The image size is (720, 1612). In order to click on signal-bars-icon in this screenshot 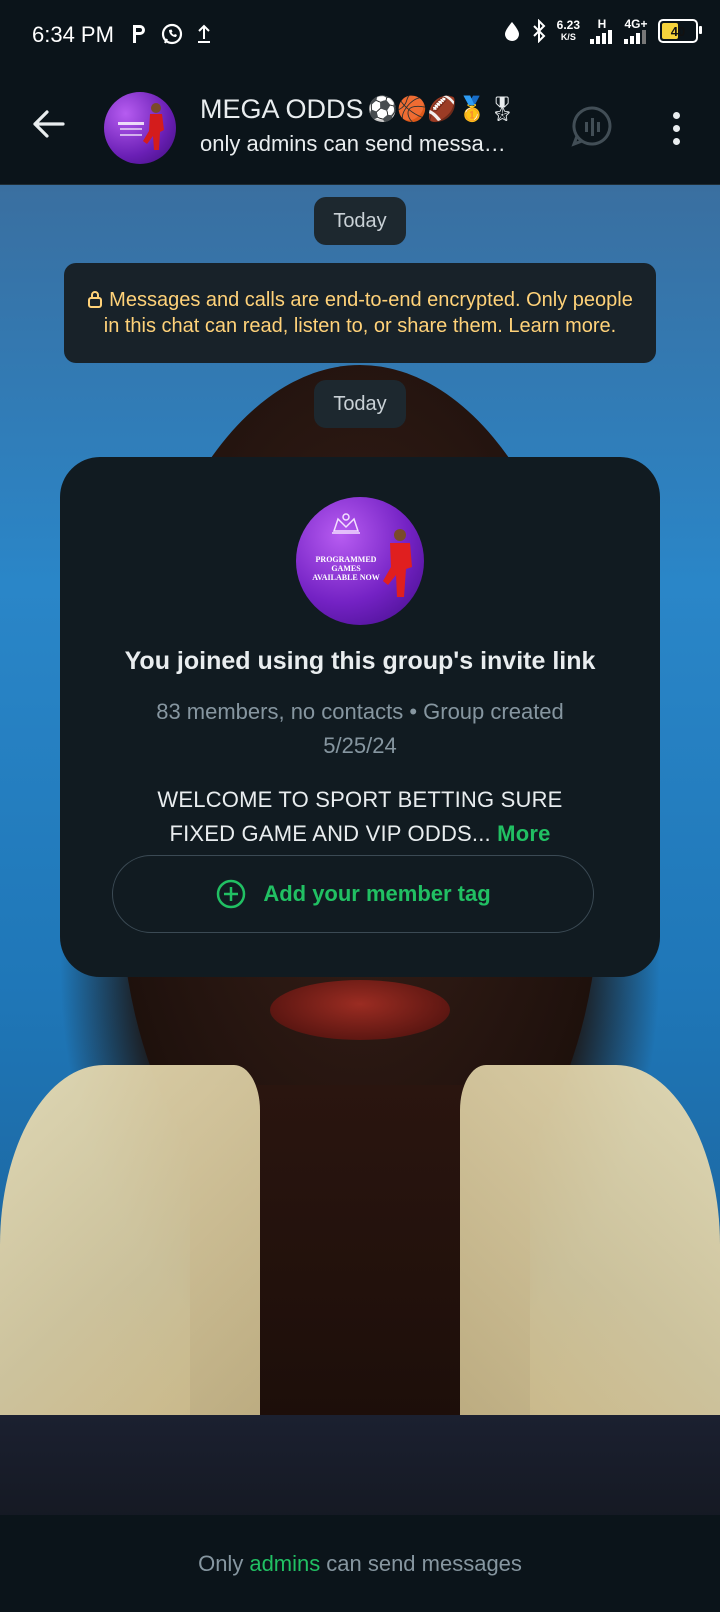, I will do `click(601, 37)`.